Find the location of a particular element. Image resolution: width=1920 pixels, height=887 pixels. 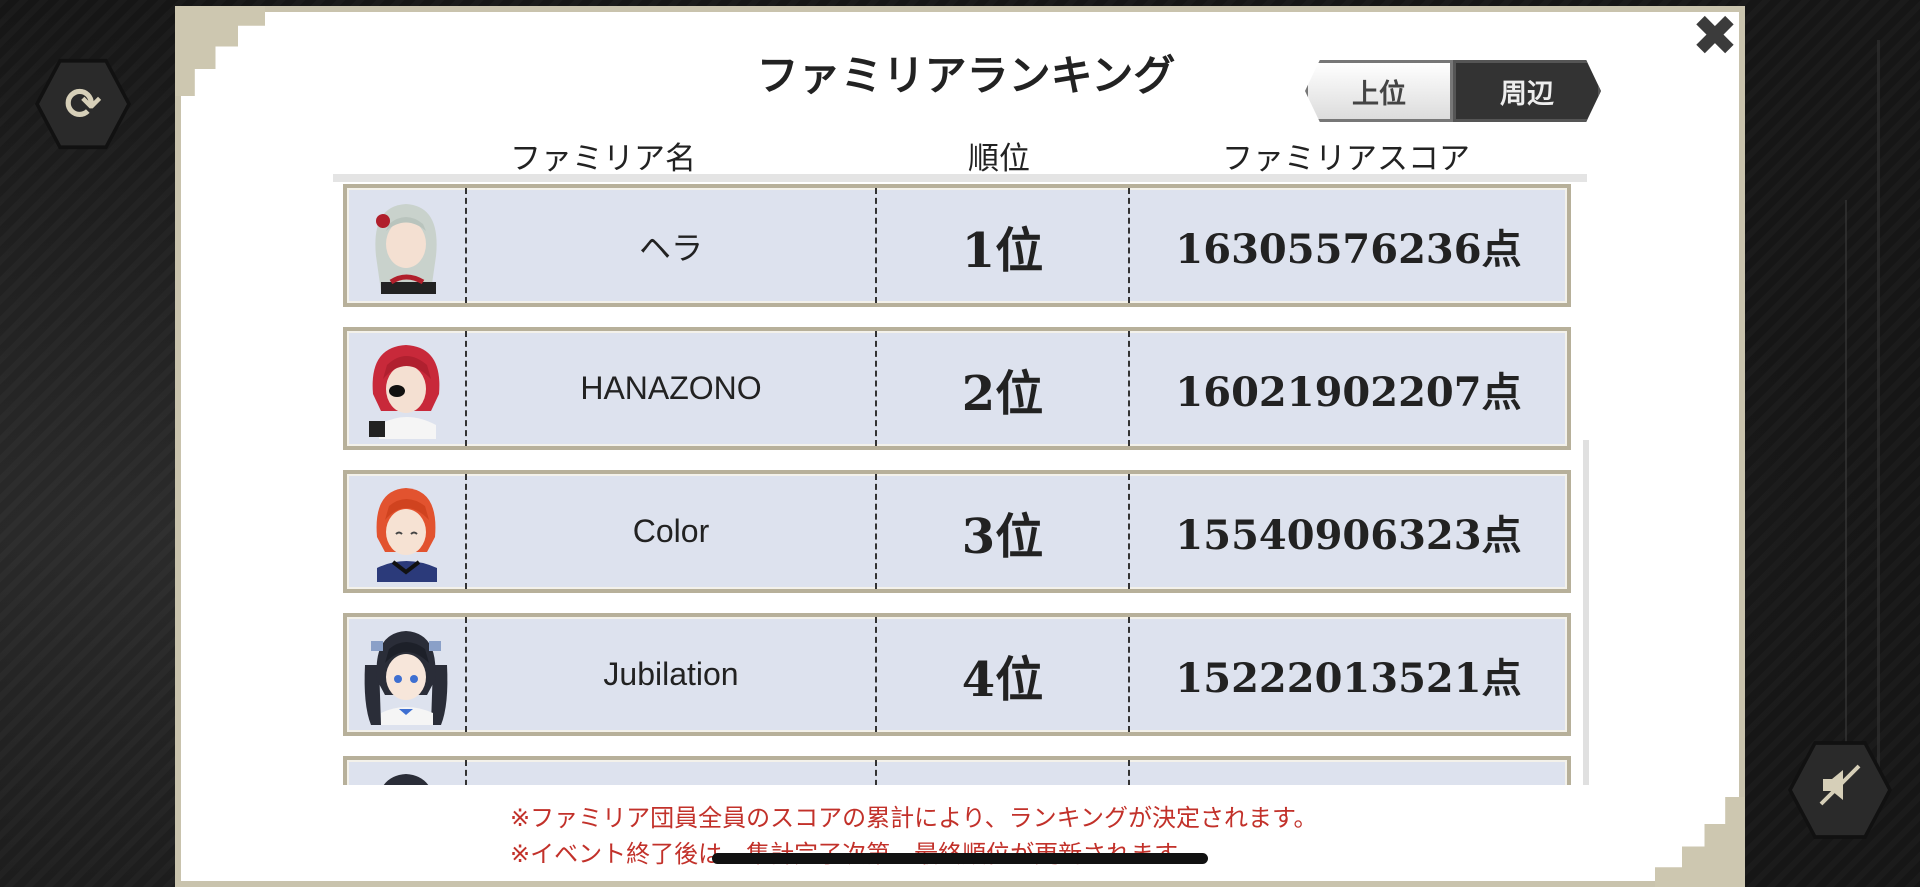

ranking-row is located at coordinates (957, 770).